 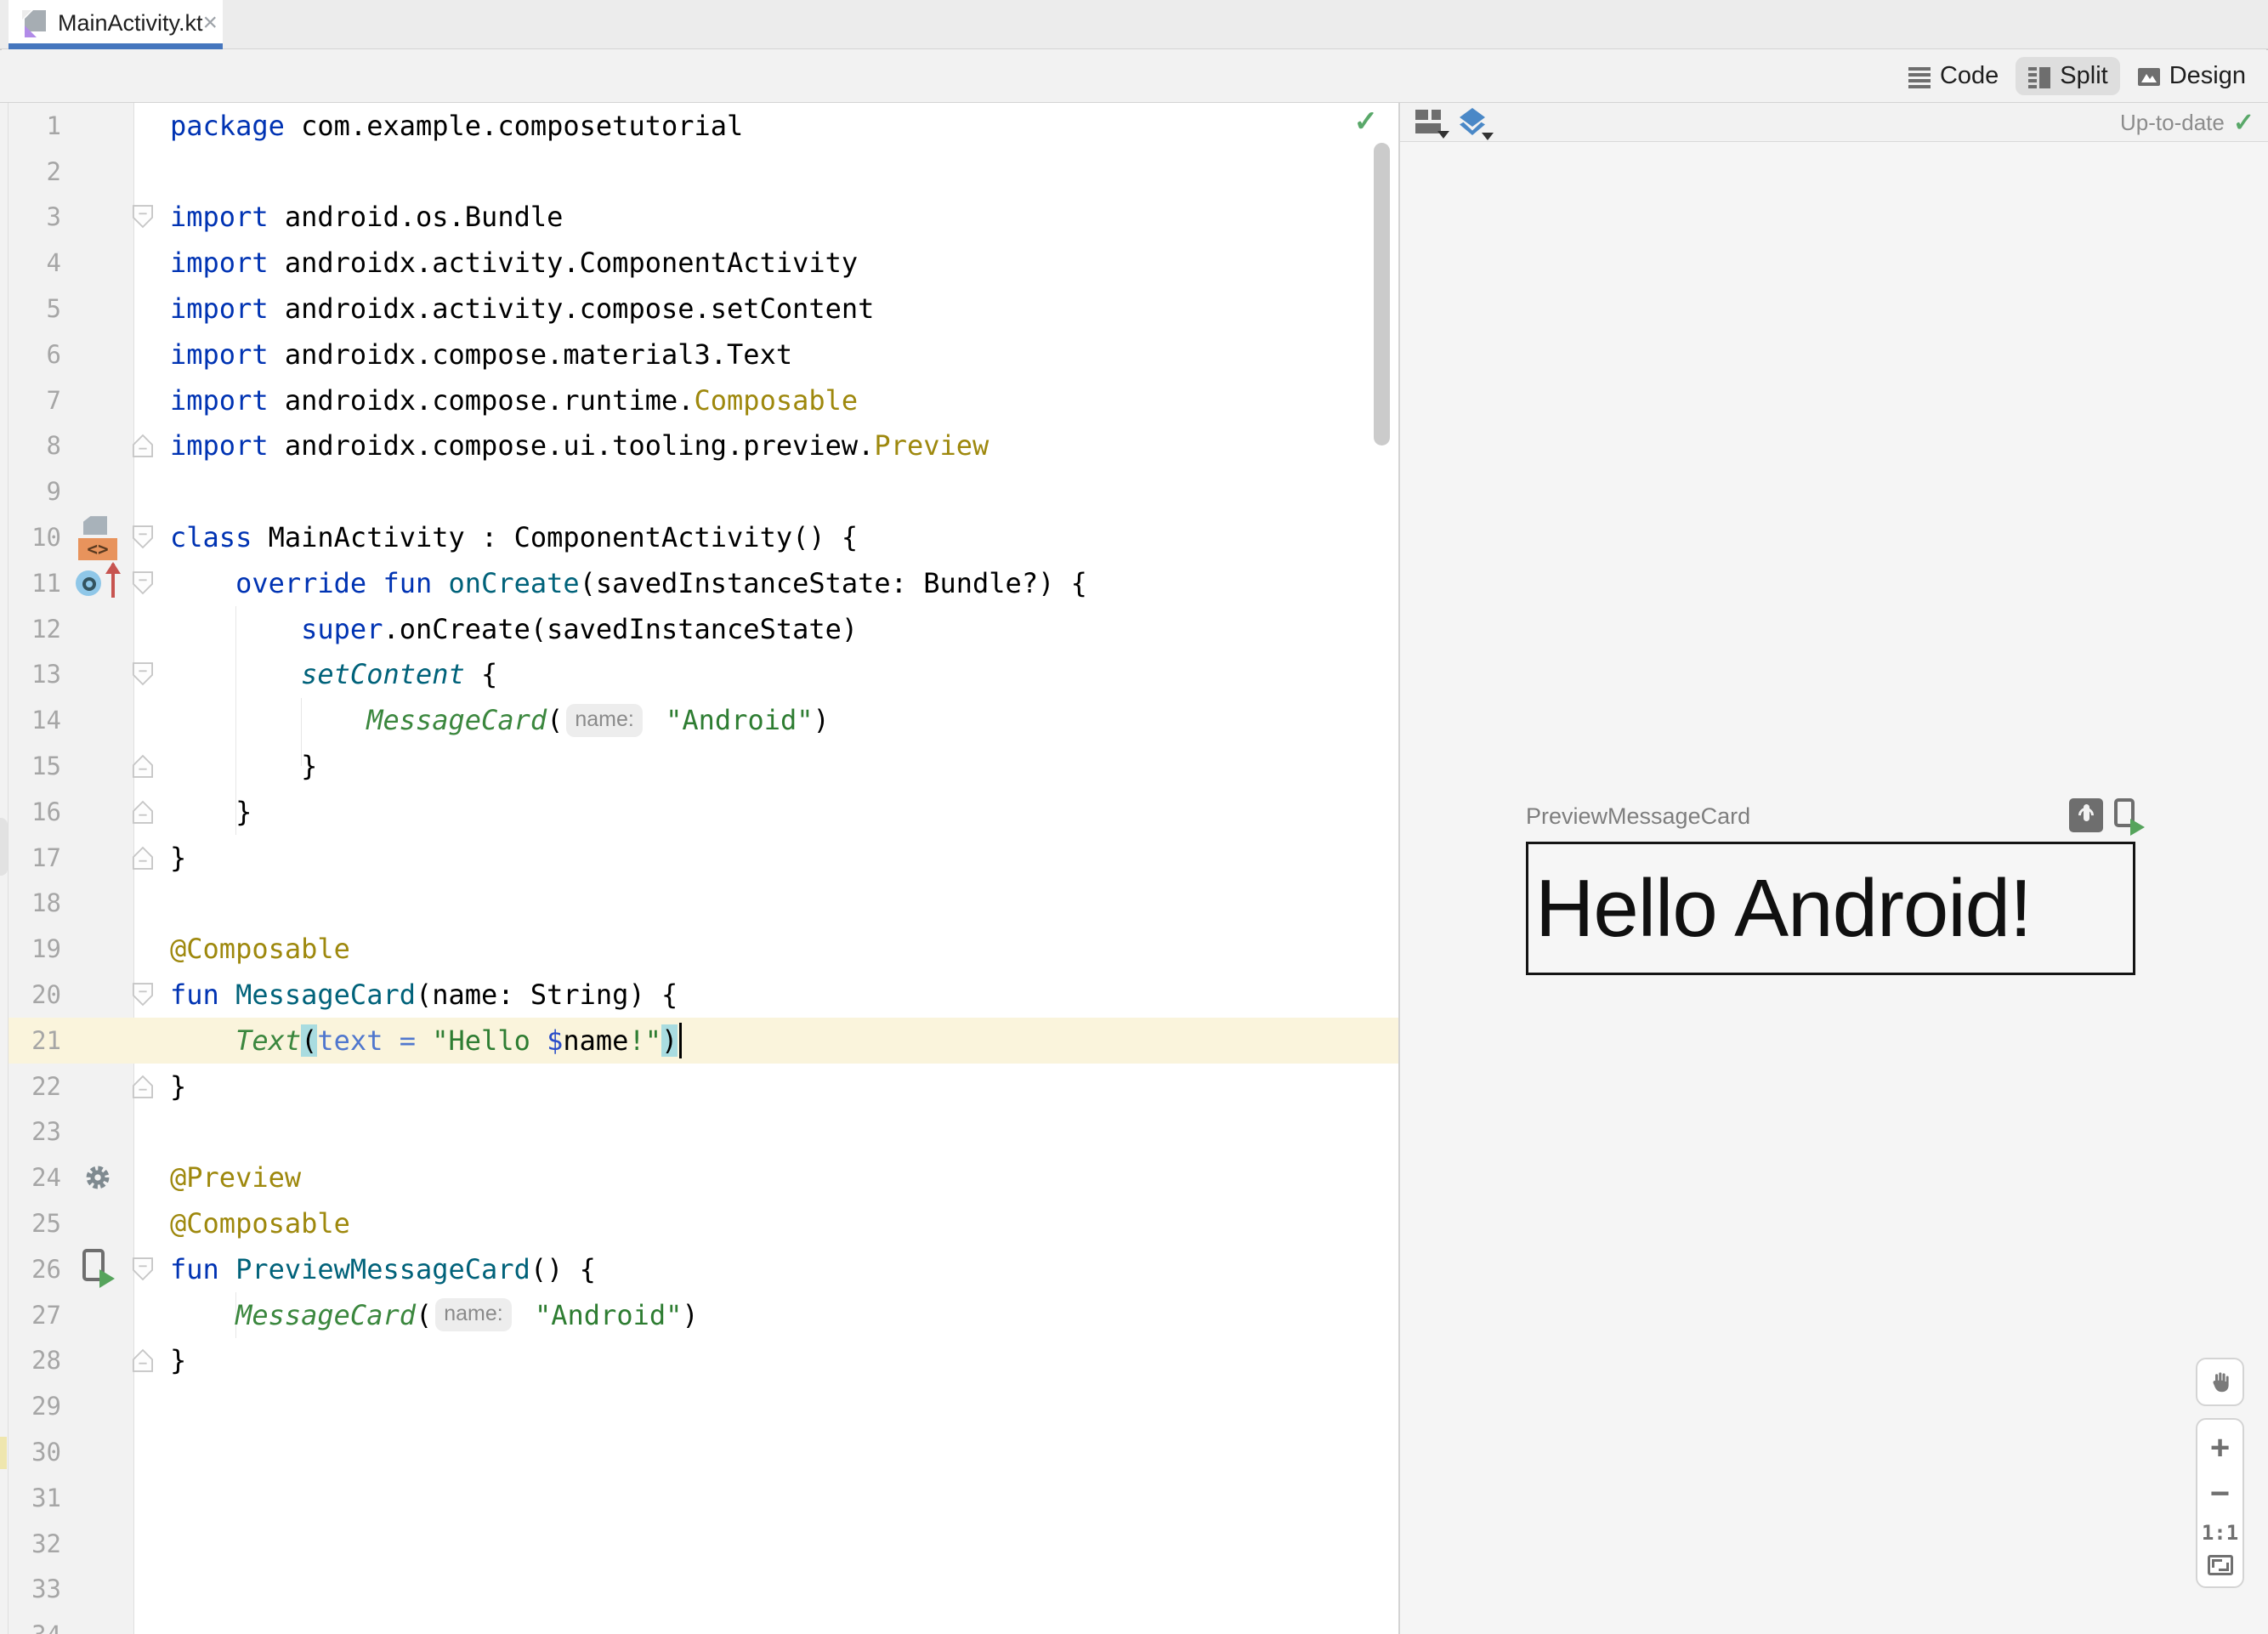 What do you see at coordinates (35, 1270) in the screenshot?
I see `line-number: 26` at bounding box center [35, 1270].